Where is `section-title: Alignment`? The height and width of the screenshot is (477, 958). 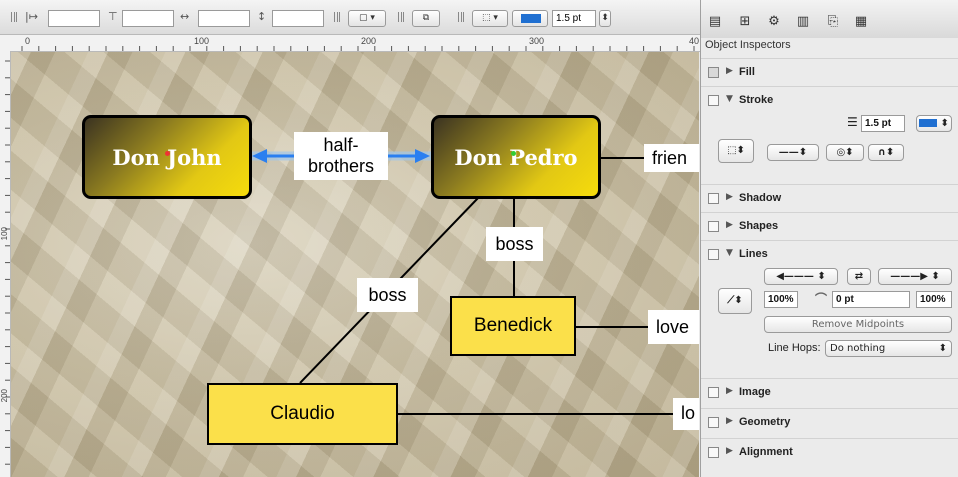 section-title: Alignment is located at coordinates (766, 452).